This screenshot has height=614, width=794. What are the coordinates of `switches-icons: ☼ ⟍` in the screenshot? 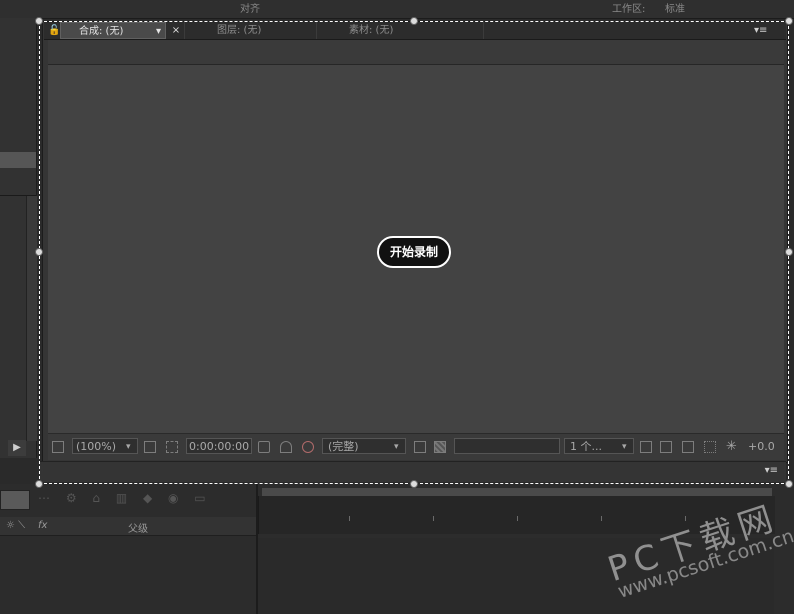 It's located at (15, 525).